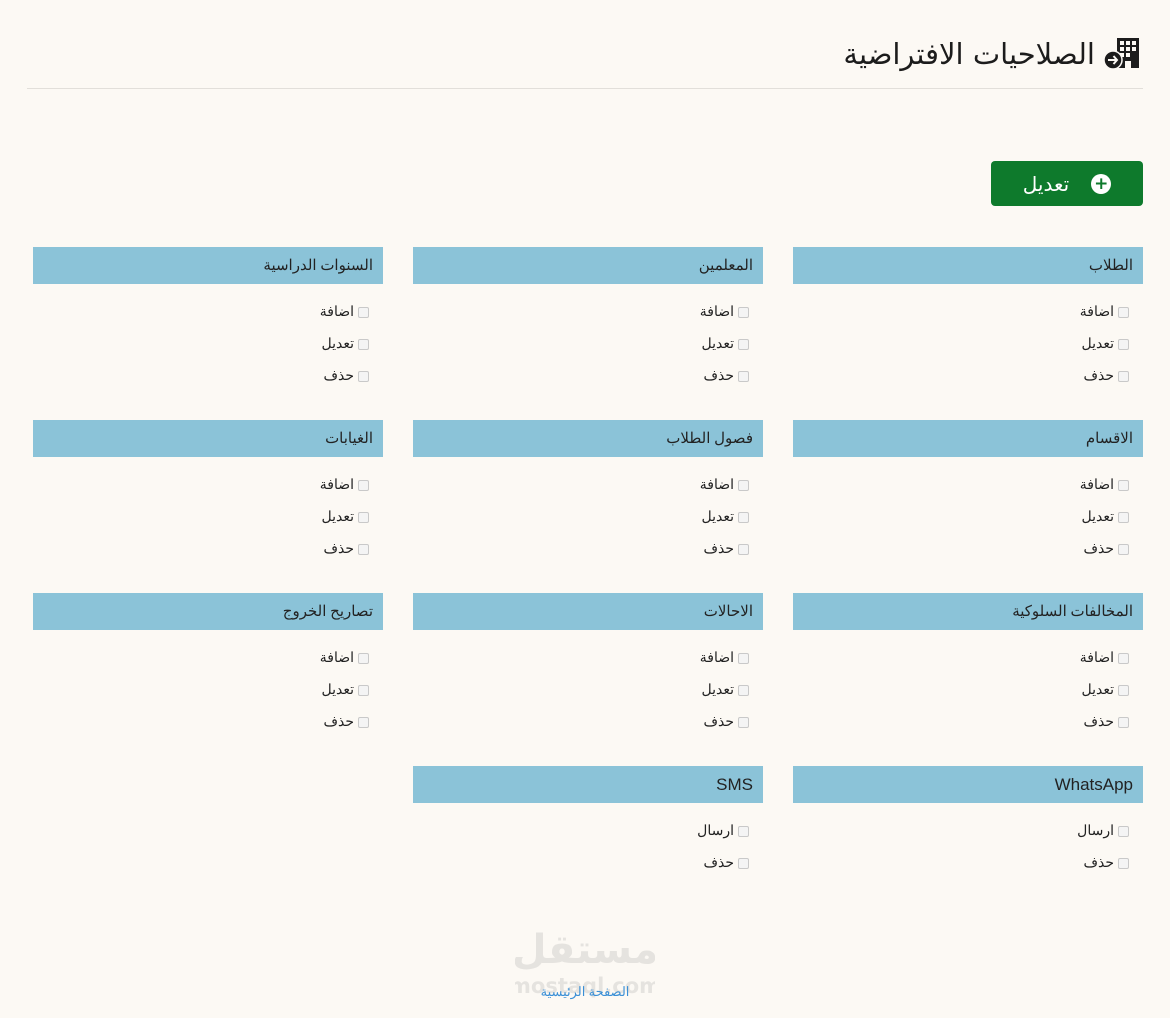  Describe the element at coordinates (968, 265) in the screenshot. I see `panel-title: الطلاب` at that location.